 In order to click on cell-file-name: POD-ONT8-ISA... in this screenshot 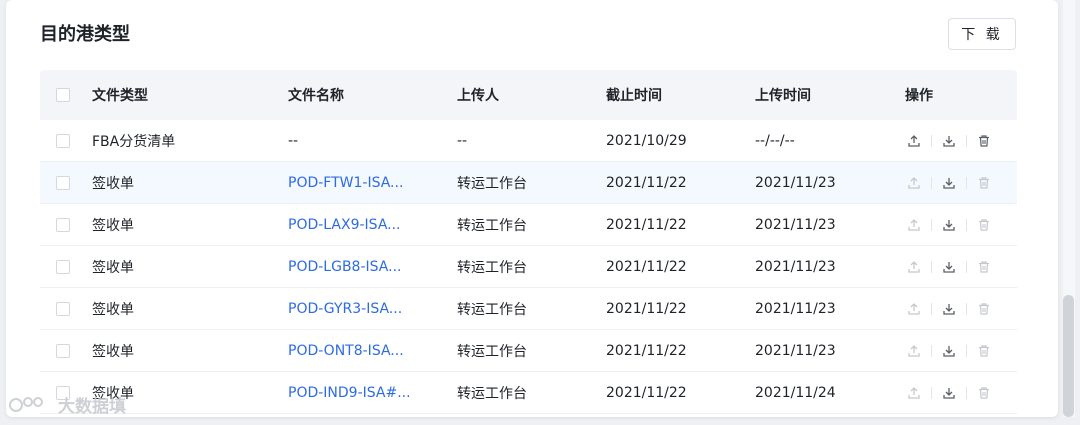, I will do `click(346, 350)`.